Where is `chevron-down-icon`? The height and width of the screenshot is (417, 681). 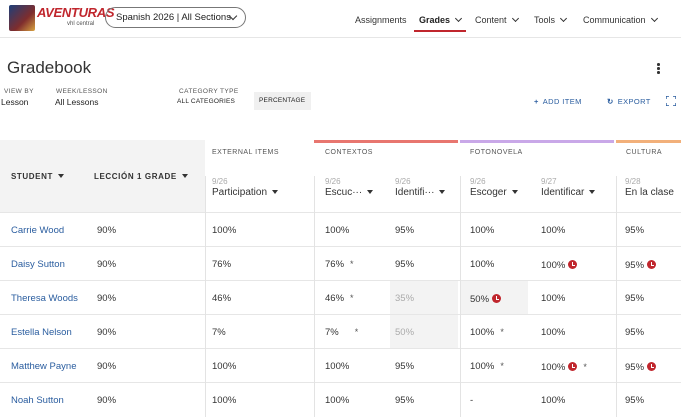
chevron-down-icon is located at coordinates (515, 18).